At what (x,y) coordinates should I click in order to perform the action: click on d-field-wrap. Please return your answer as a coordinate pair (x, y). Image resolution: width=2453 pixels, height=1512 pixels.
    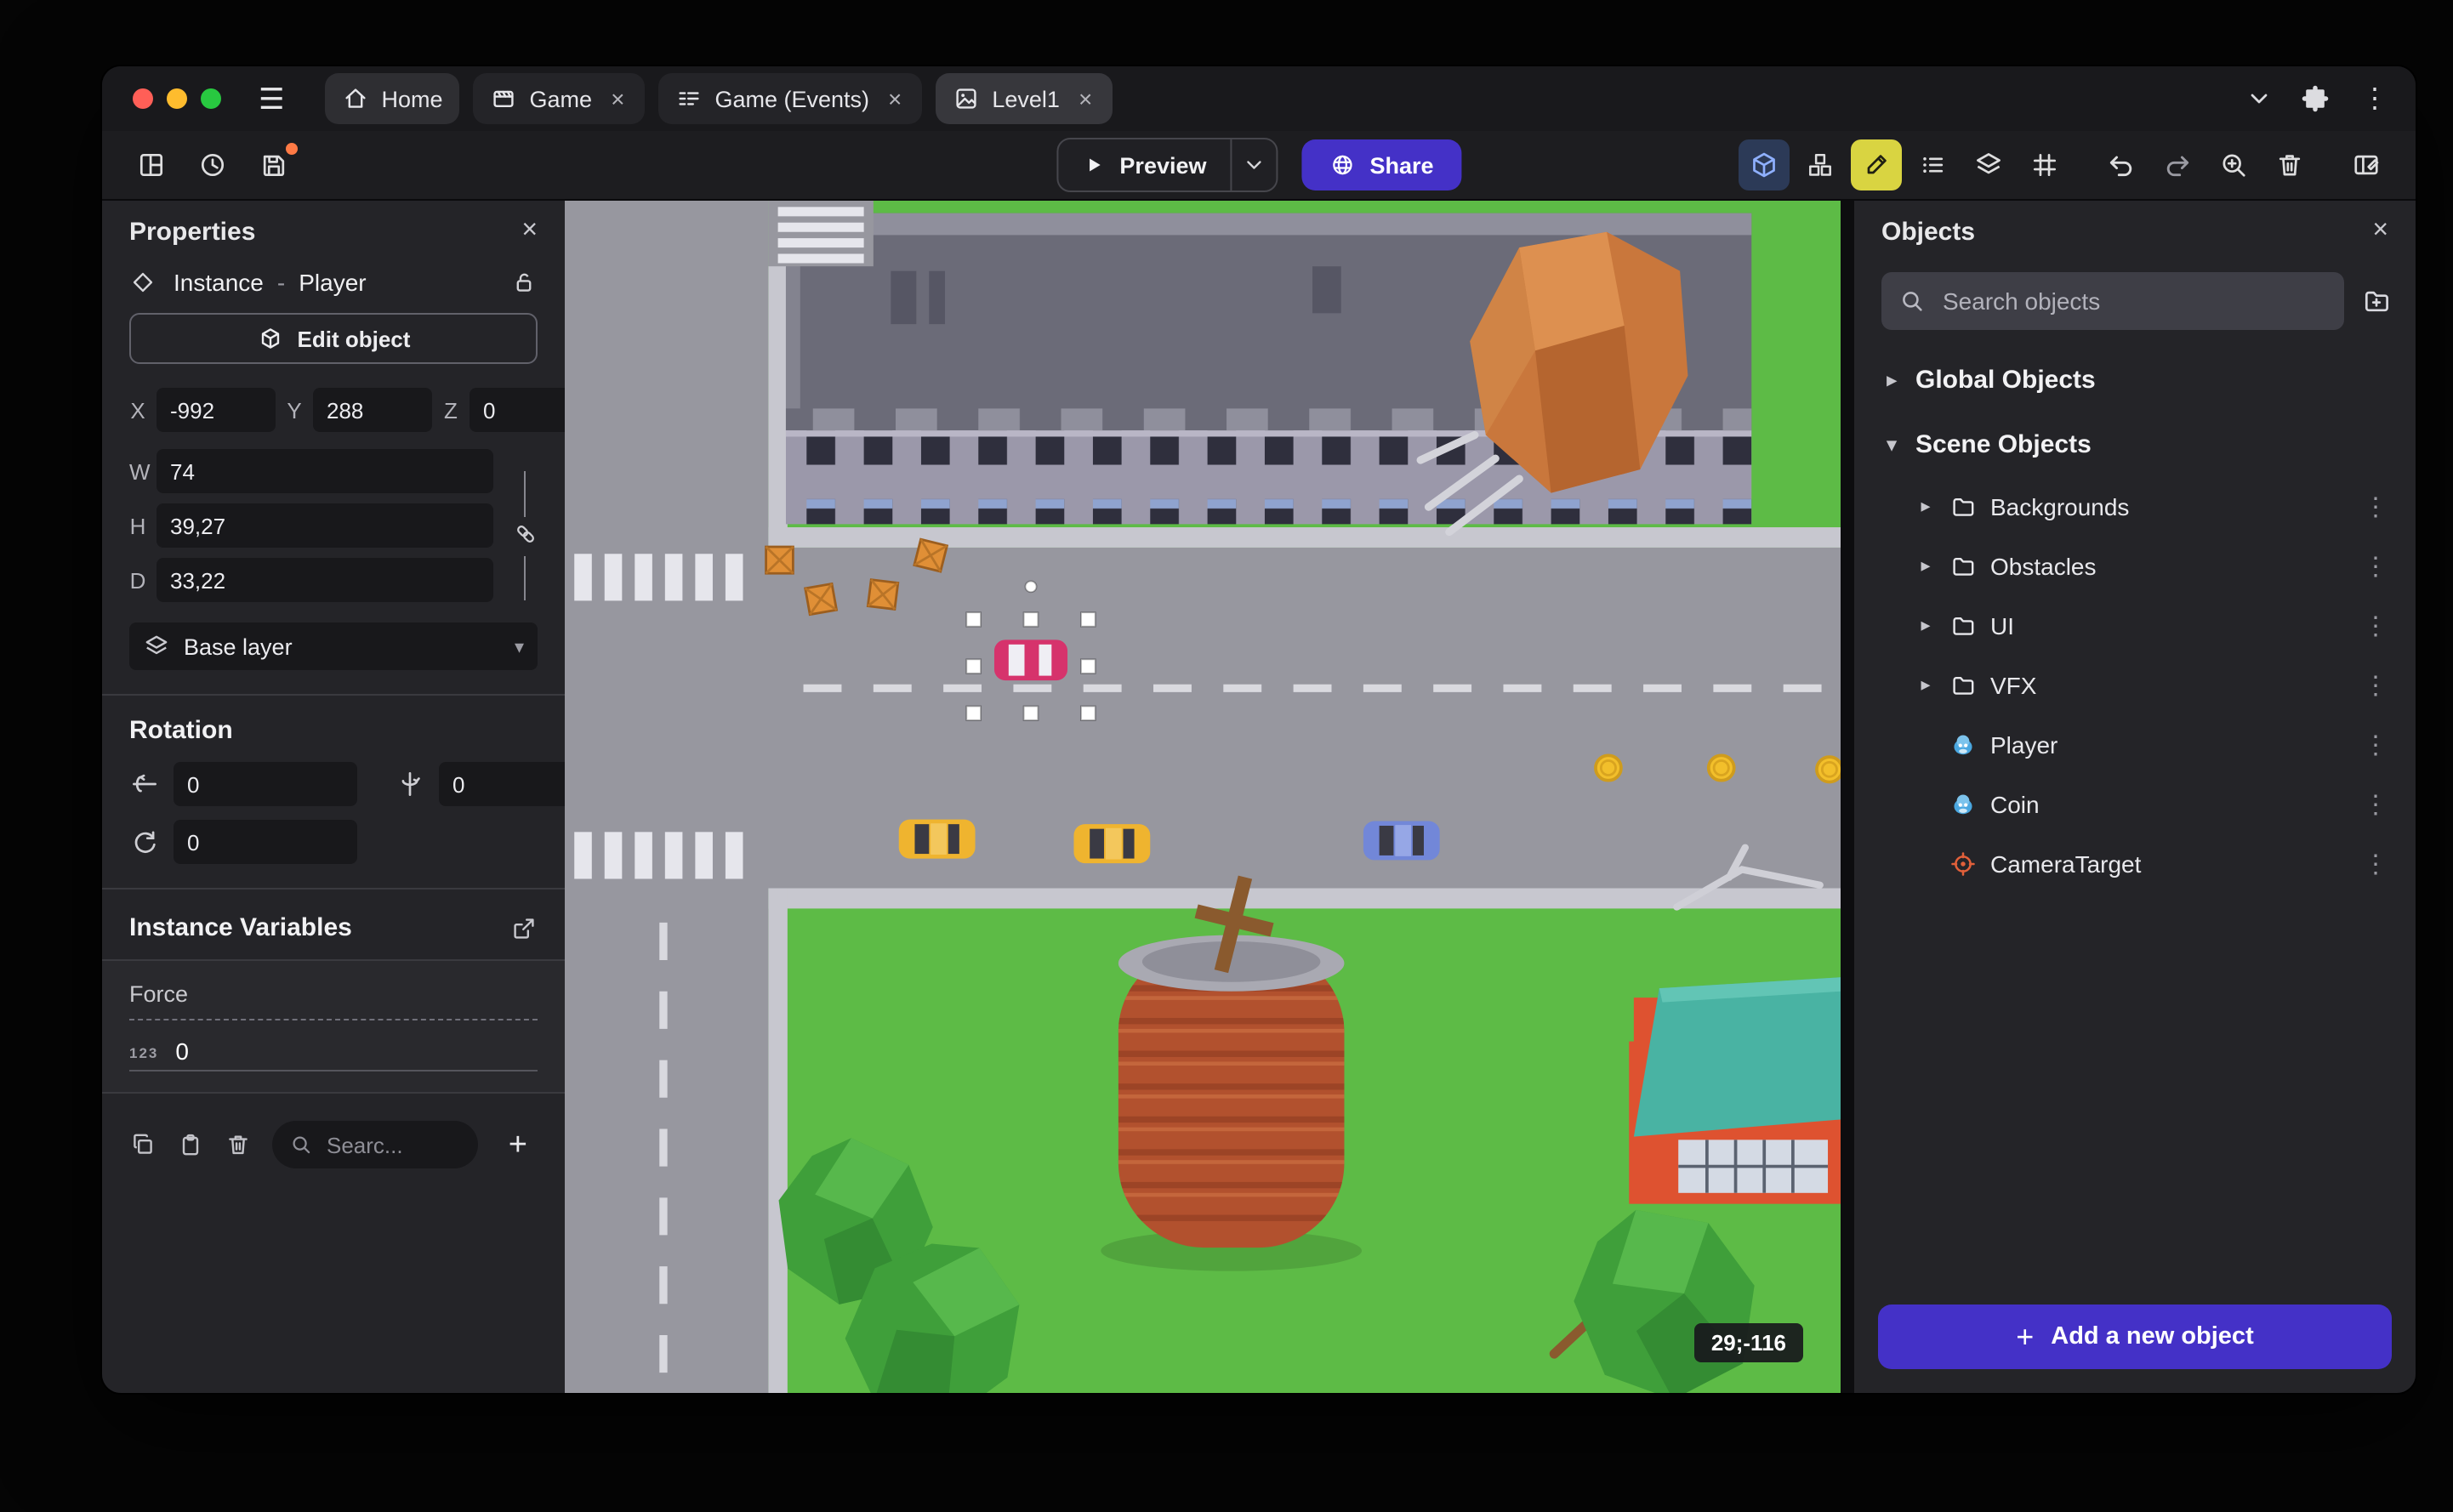
    Looking at the image, I should click on (325, 580).